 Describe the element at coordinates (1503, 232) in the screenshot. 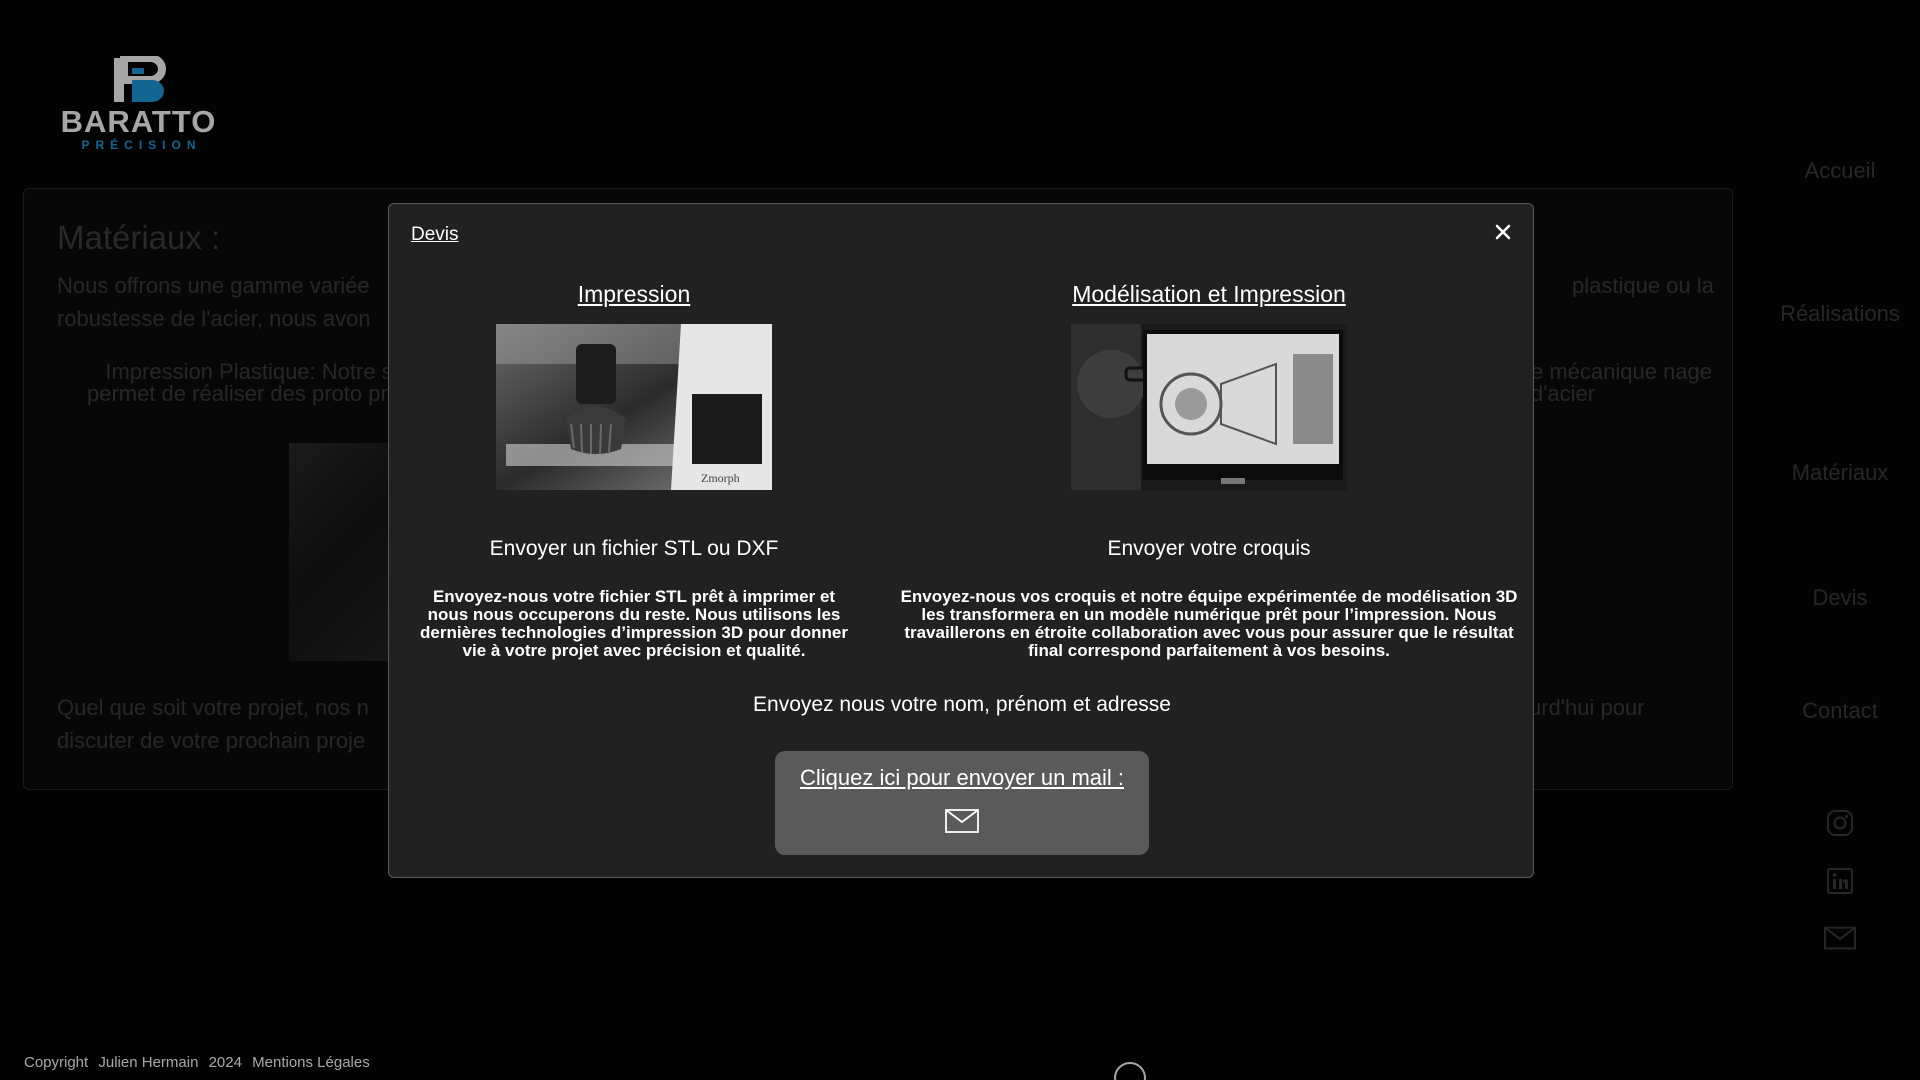

I see `close-icon` at that location.